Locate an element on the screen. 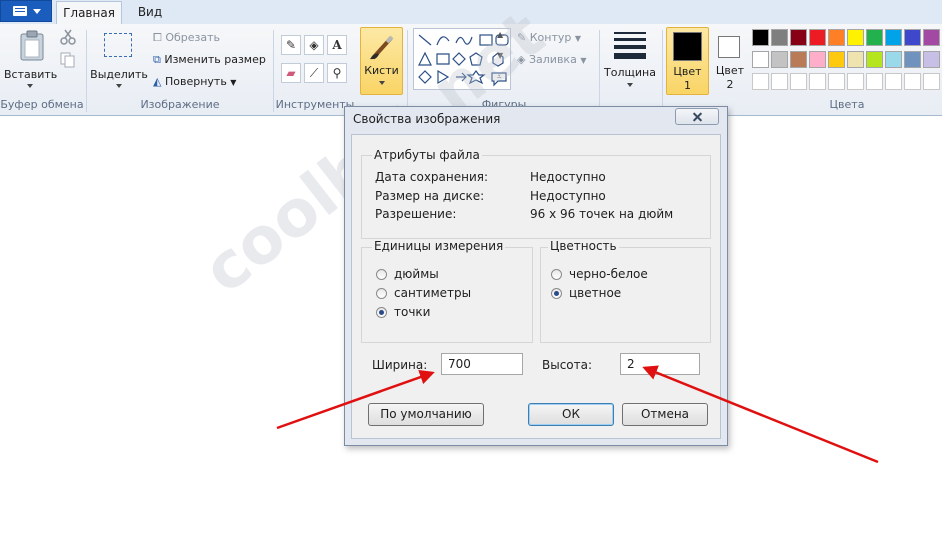 The height and width of the screenshot is (539, 942). color1-label-line1: Цвет is located at coordinates (687, 71).